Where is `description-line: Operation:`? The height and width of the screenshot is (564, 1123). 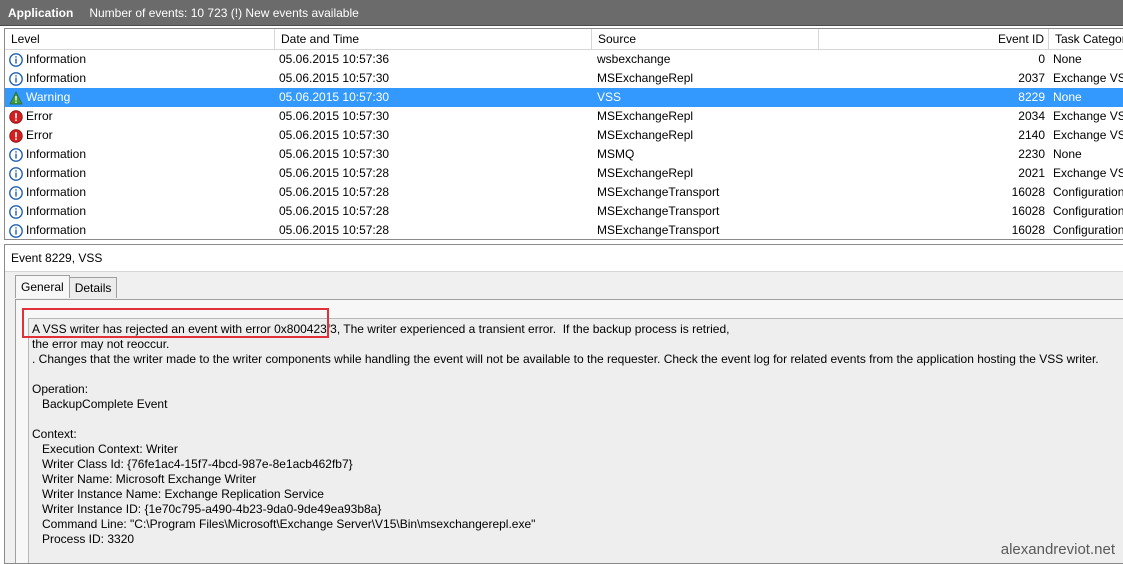
description-line: Operation: is located at coordinates (60, 389).